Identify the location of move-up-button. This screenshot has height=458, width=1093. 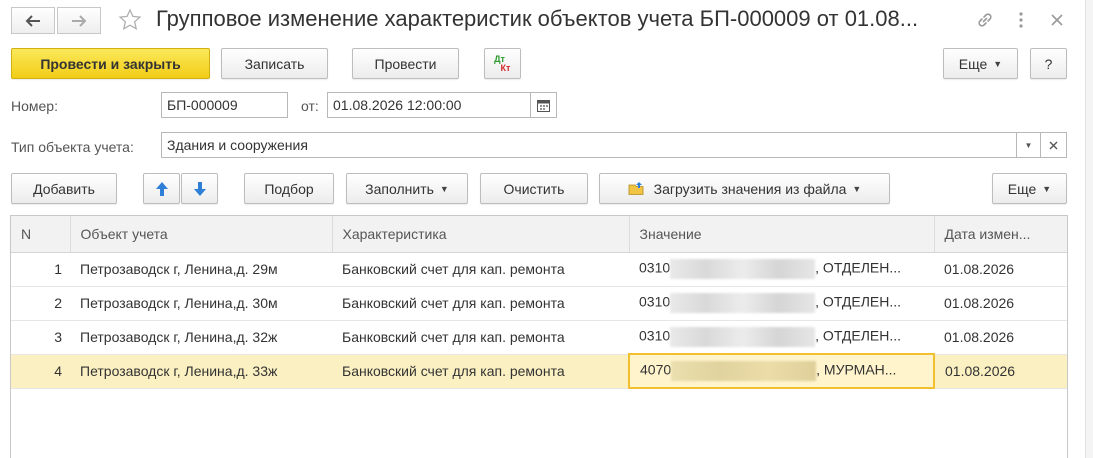
(161, 188).